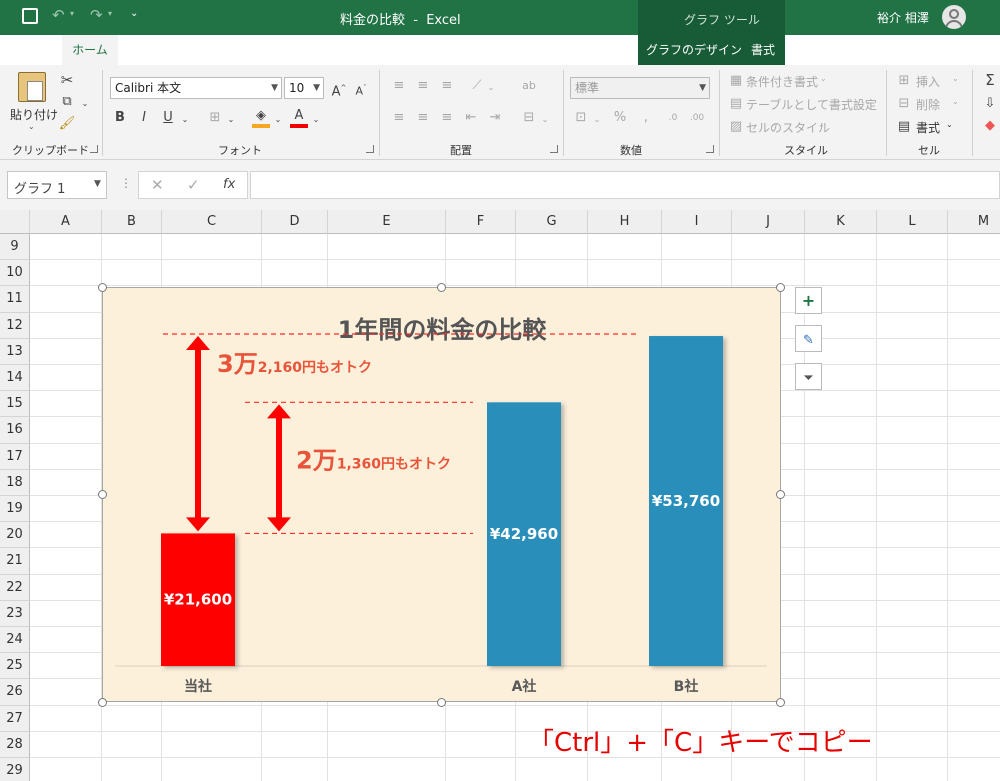 This screenshot has width=1000, height=781. Describe the element at coordinates (554, 149) in the screenshot. I see `alignment-launcher-icon` at that location.